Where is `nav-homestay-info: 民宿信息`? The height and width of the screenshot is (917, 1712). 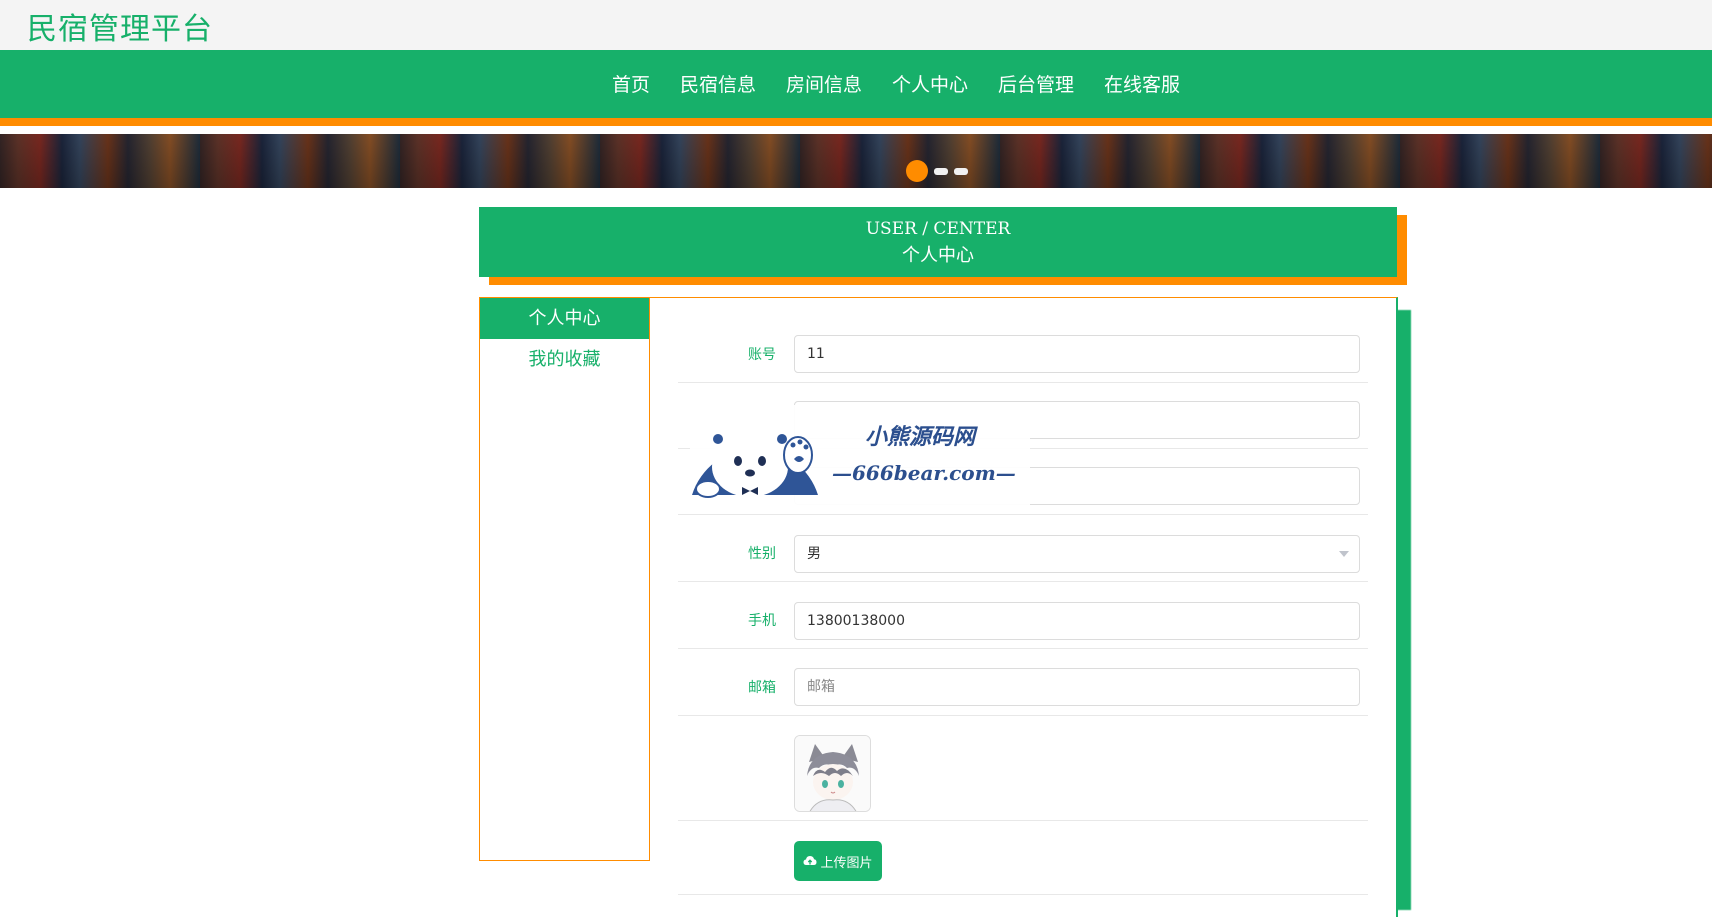
nav-homestay-info: 民宿信息 is located at coordinates (718, 83).